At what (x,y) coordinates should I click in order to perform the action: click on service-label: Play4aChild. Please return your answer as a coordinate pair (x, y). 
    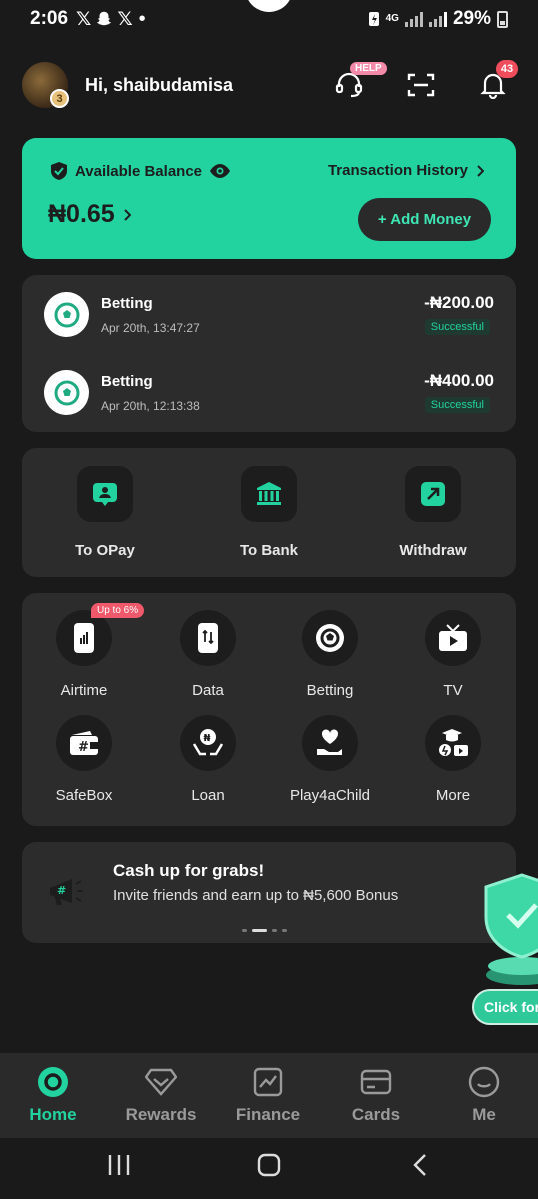
    Looking at the image, I should click on (330, 795).